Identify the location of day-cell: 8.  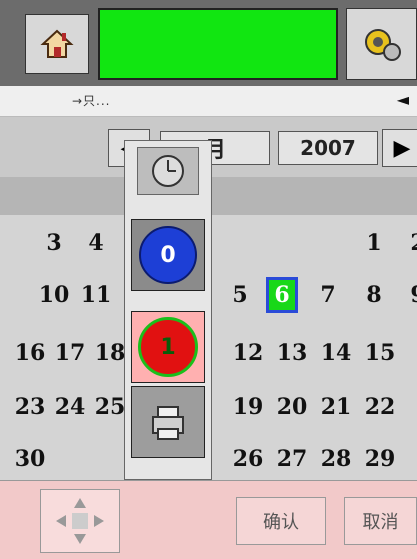
(374, 295).